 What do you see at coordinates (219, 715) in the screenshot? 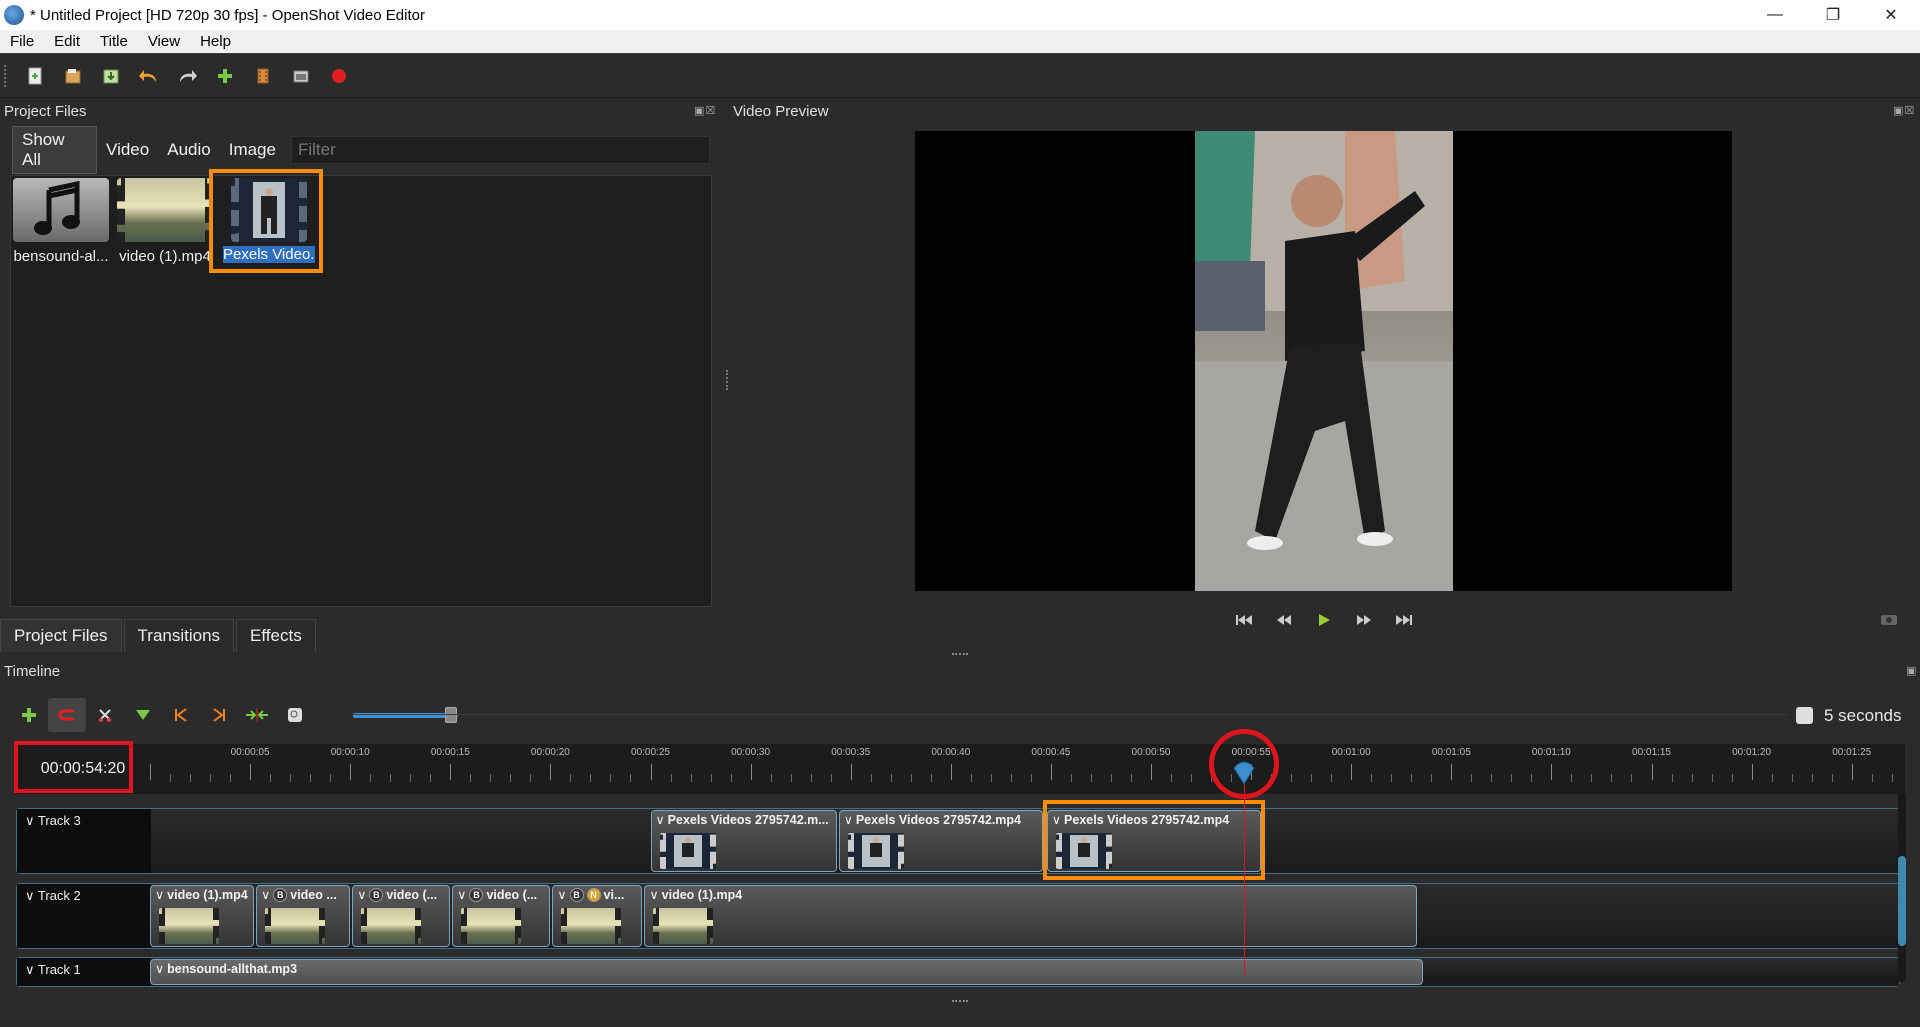
I see `next-marker-icon` at bounding box center [219, 715].